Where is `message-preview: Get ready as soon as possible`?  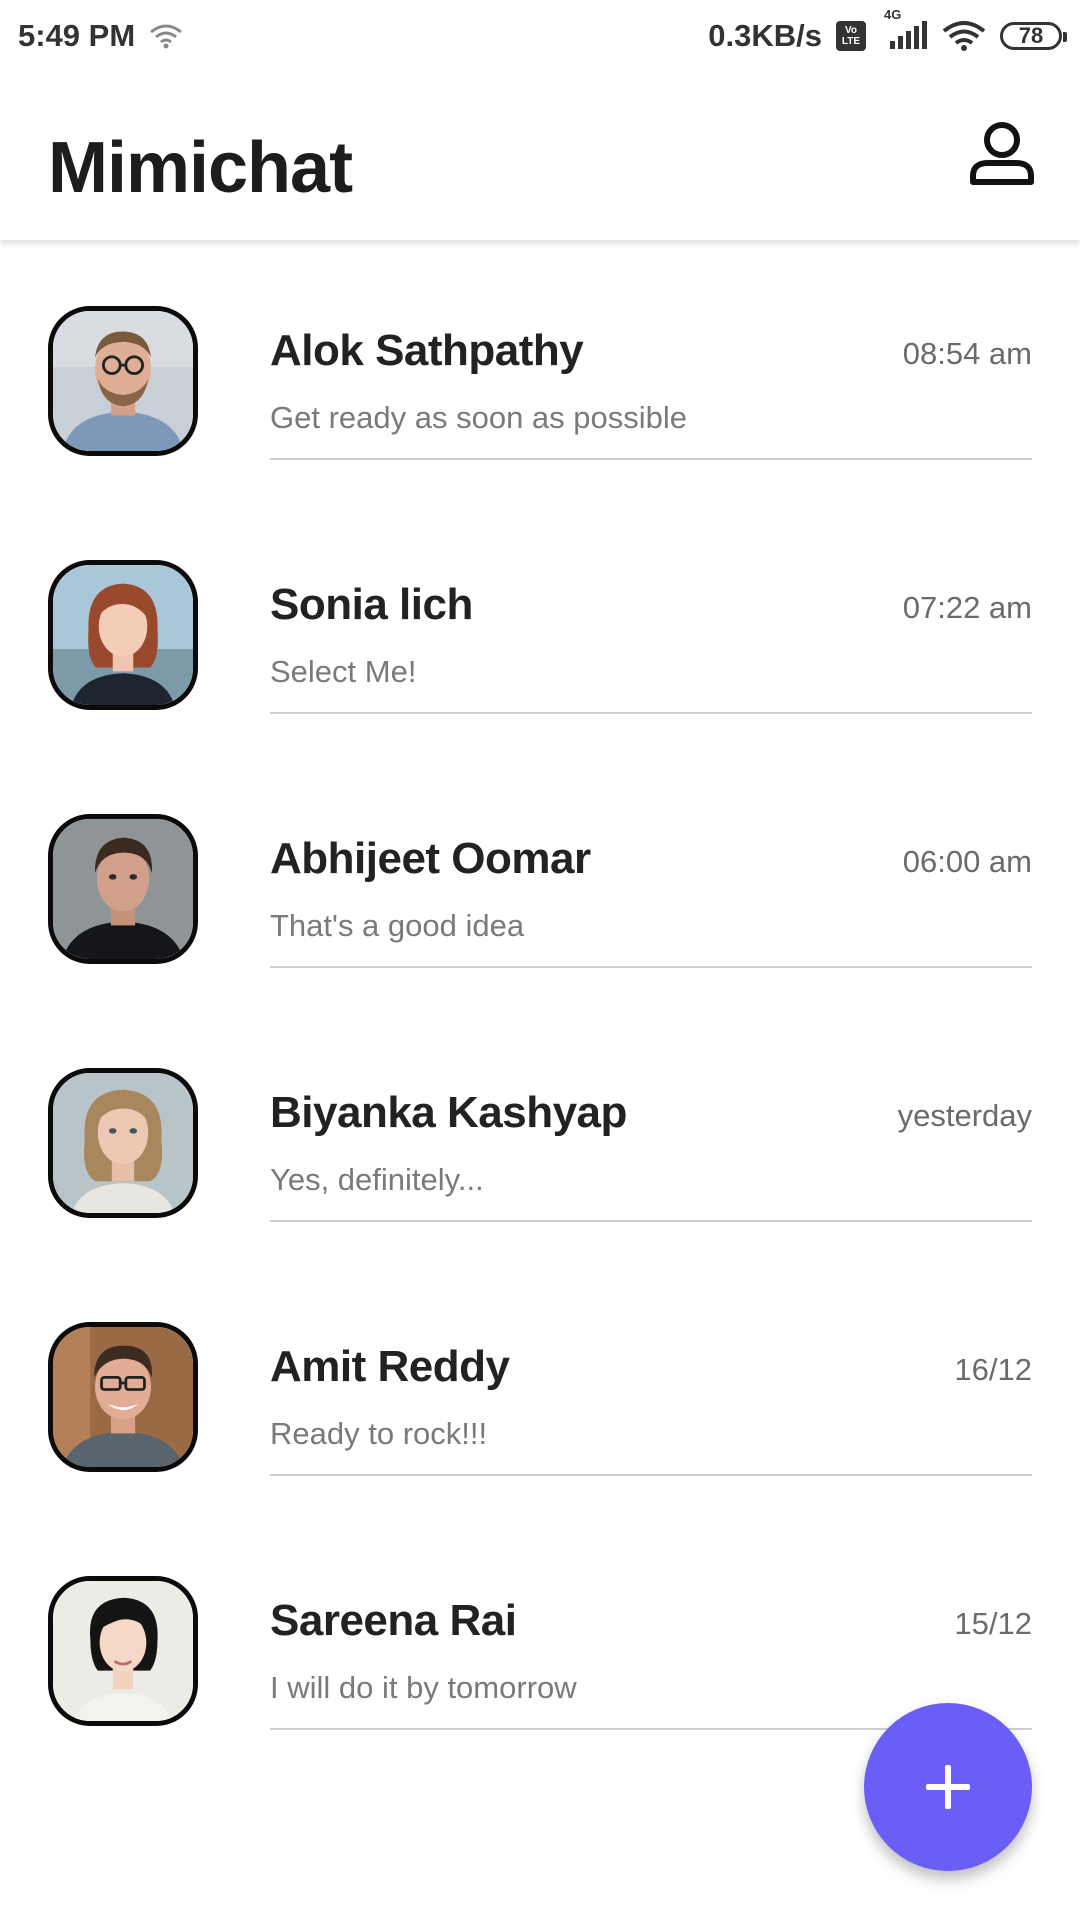
message-preview: Get ready as soon as possible is located at coordinates (479, 417).